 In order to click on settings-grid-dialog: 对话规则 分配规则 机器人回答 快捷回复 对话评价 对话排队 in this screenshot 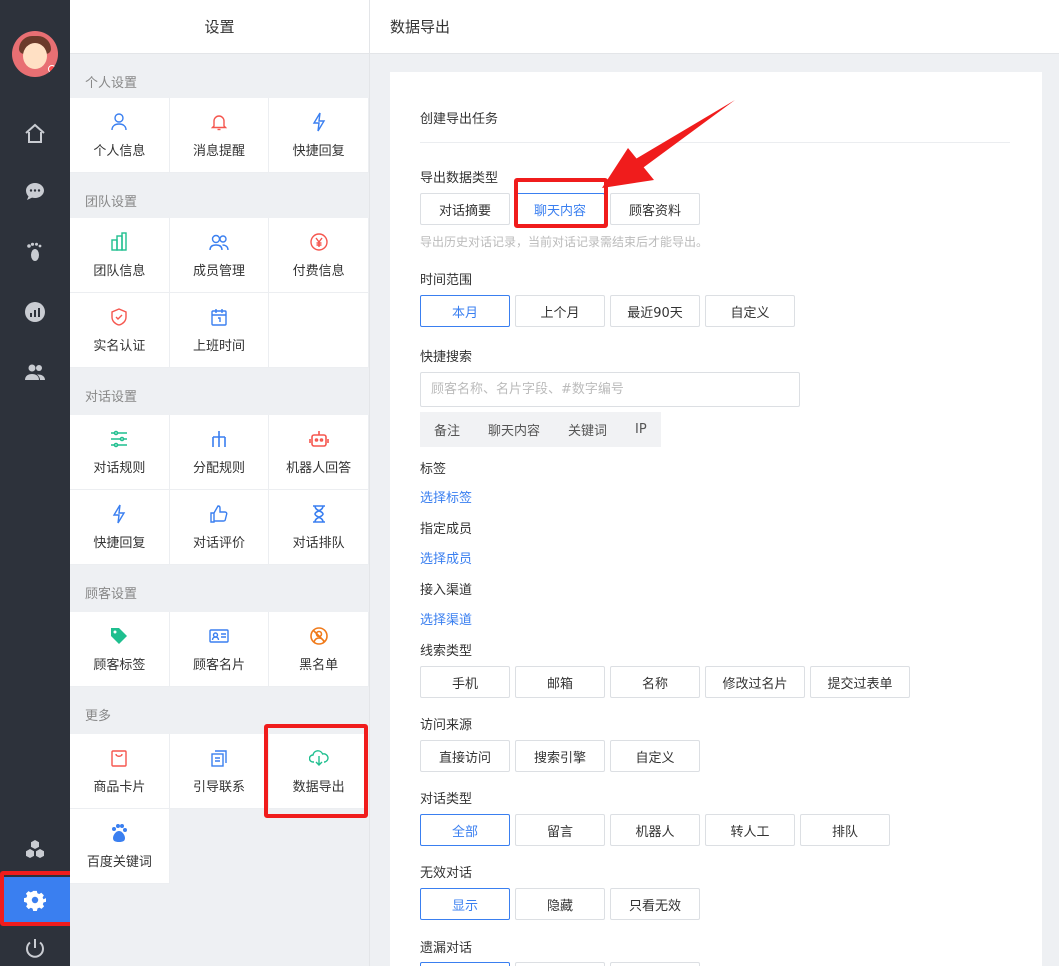, I will do `click(219, 490)`.